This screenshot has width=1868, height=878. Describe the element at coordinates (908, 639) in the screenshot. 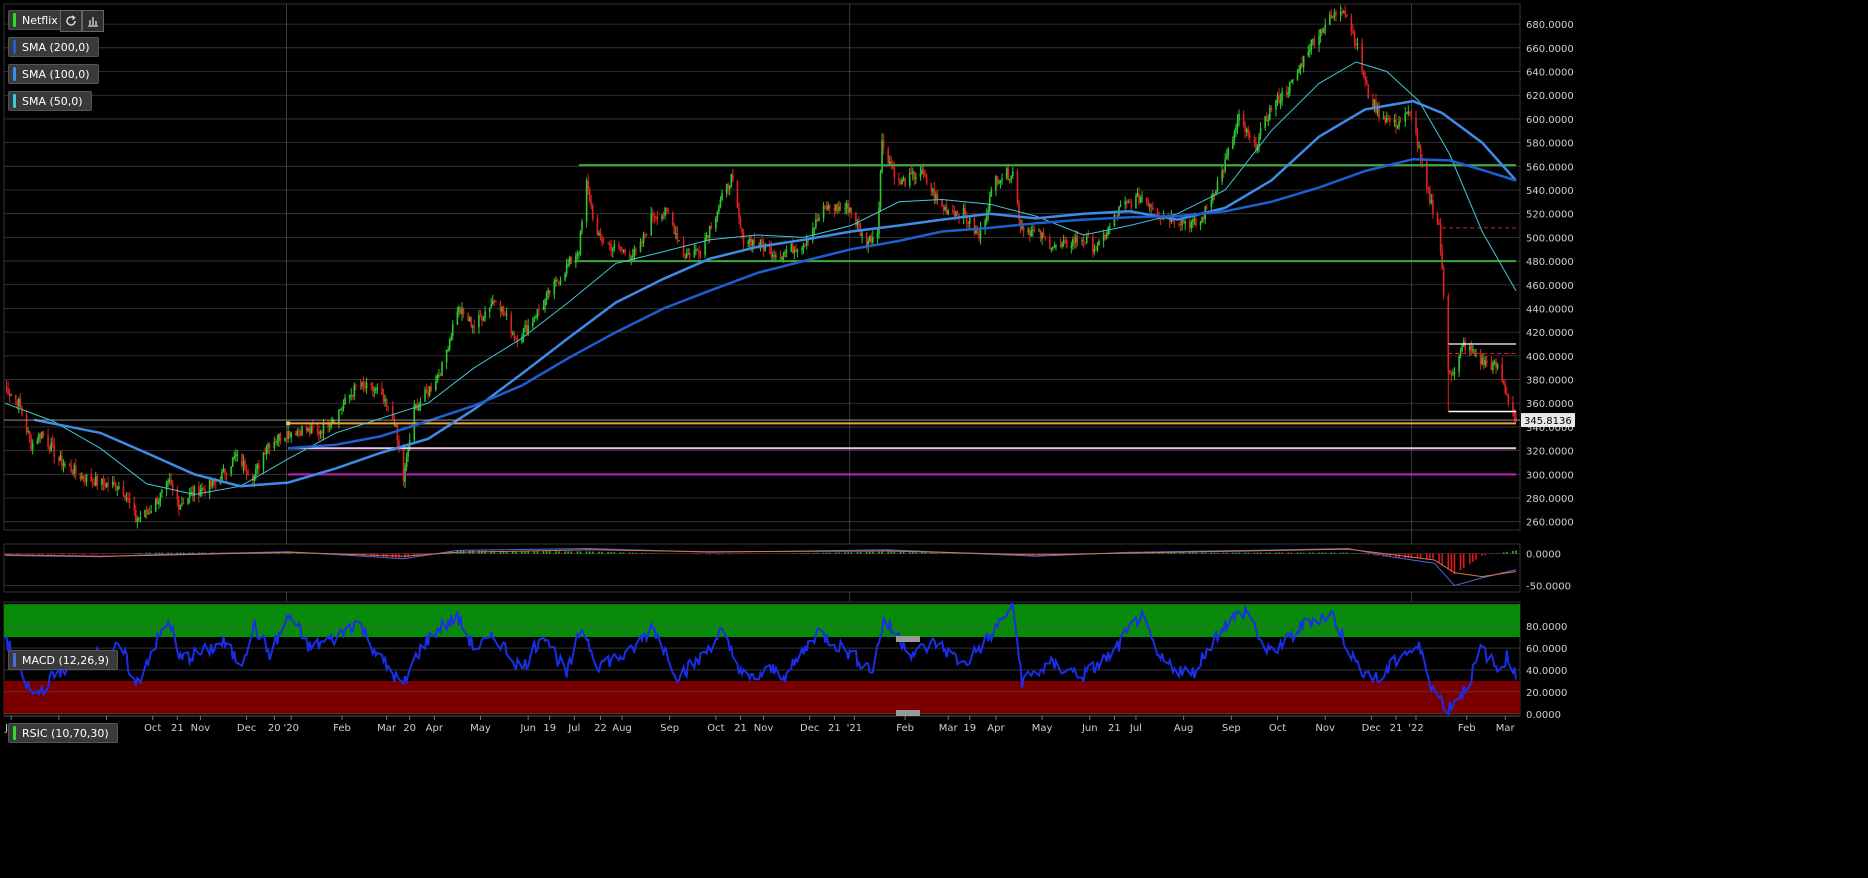

I see `panel-resize-handle` at that location.